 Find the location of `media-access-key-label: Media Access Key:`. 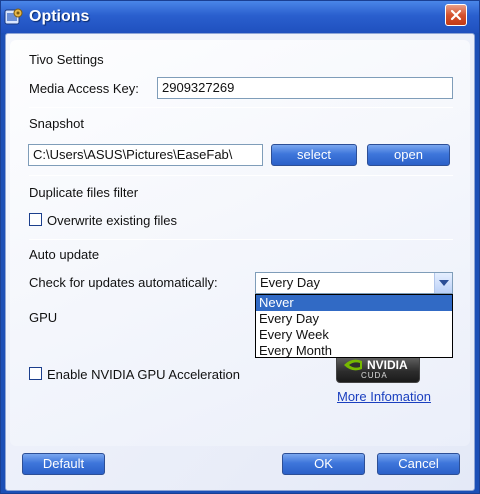

media-access-key-label: Media Access Key: is located at coordinates (84, 88).